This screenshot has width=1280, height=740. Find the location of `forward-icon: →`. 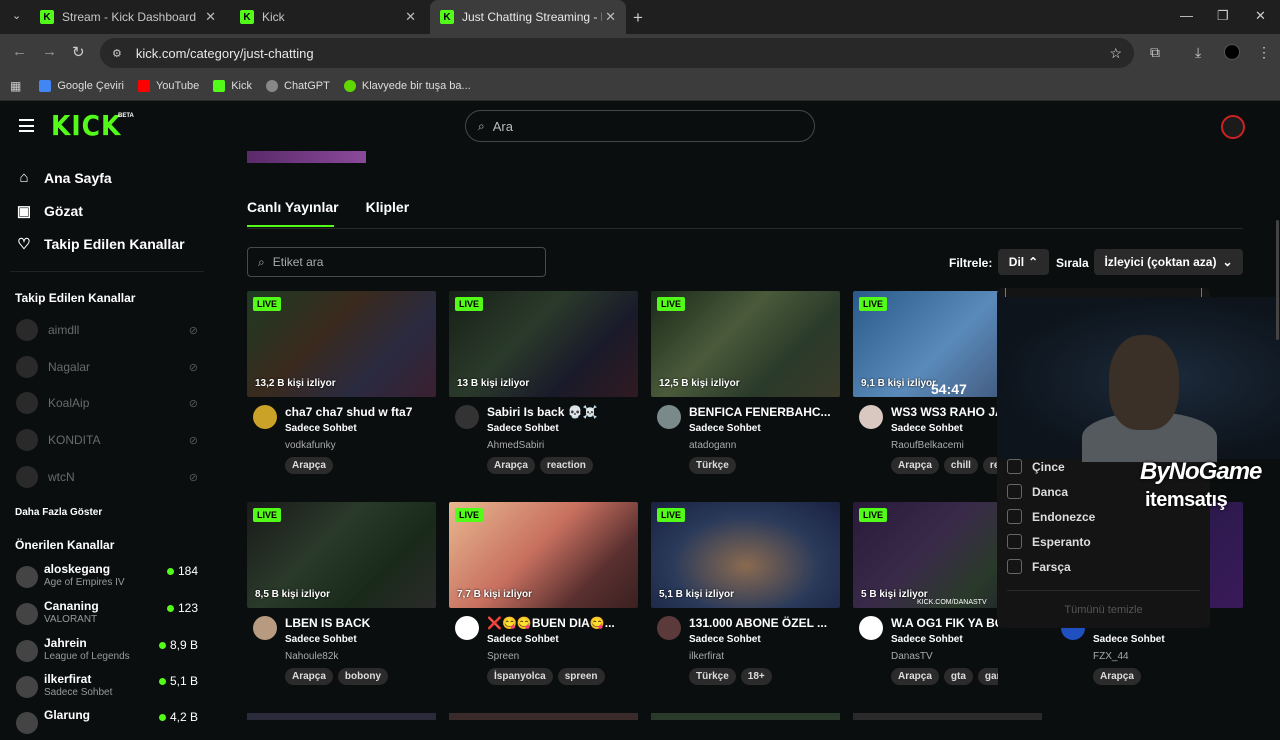

forward-icon: → is located at coordinates (49, 51).